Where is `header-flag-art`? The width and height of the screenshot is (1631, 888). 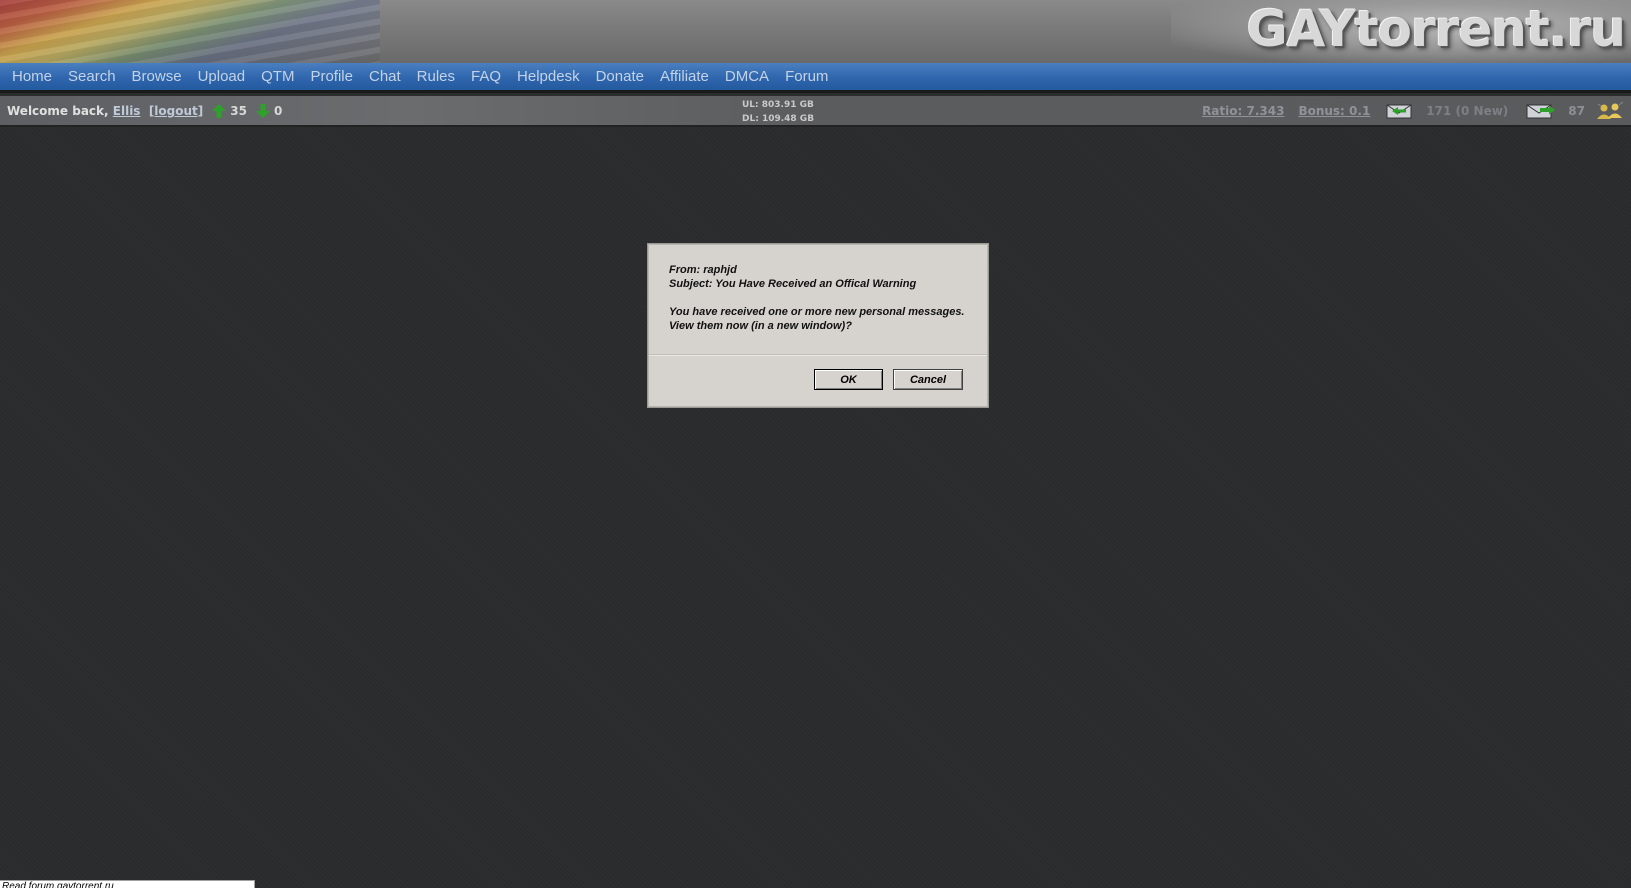 header-flag-art is located at coordinates (190, 31).